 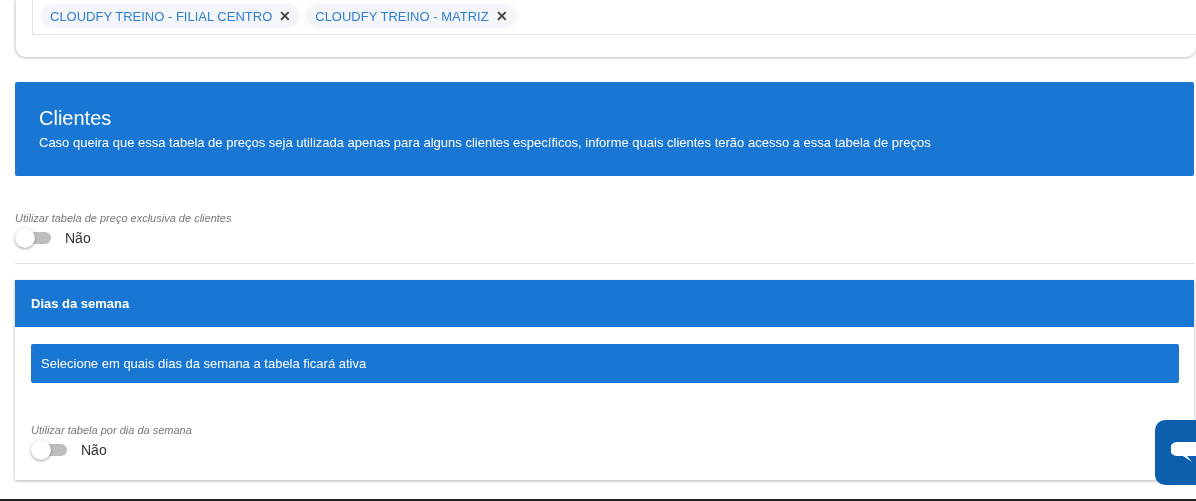 What do you see at coordinates (485, 142) in the screenshot?
I see `section-description: Caso queira que essa tabela de preços seja utilizada apenas para alguns clientes específicos, informe quais clientes terão acesso a essa tabela de preços` at bounding box center [485, 142].